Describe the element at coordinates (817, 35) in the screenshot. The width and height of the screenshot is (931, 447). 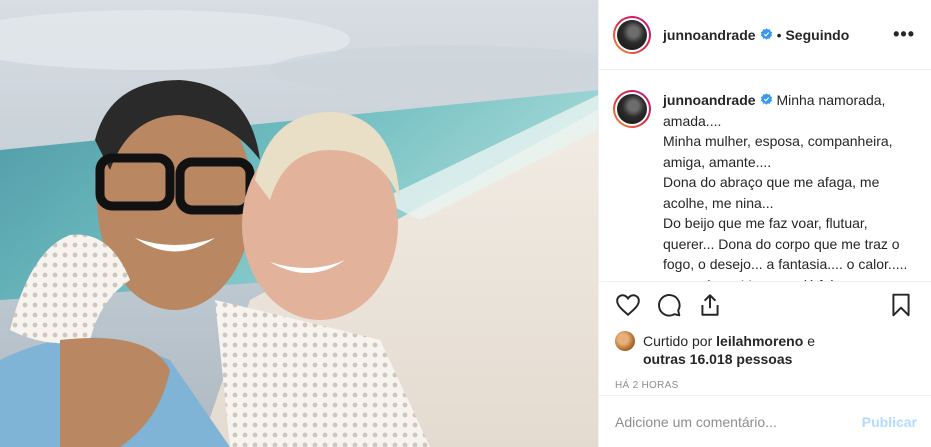
I see `following-button: Seguindo` at that location.